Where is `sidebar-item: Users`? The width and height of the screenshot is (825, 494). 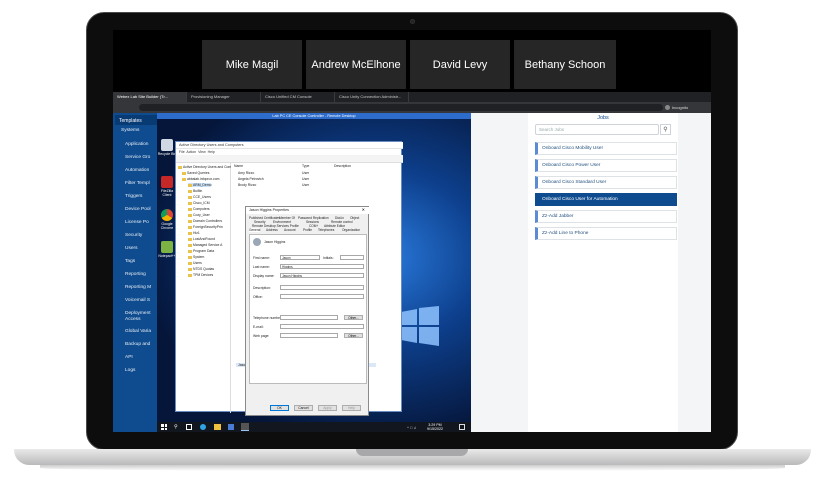
sidebar-item: Users is located at coordinates (131, 248).